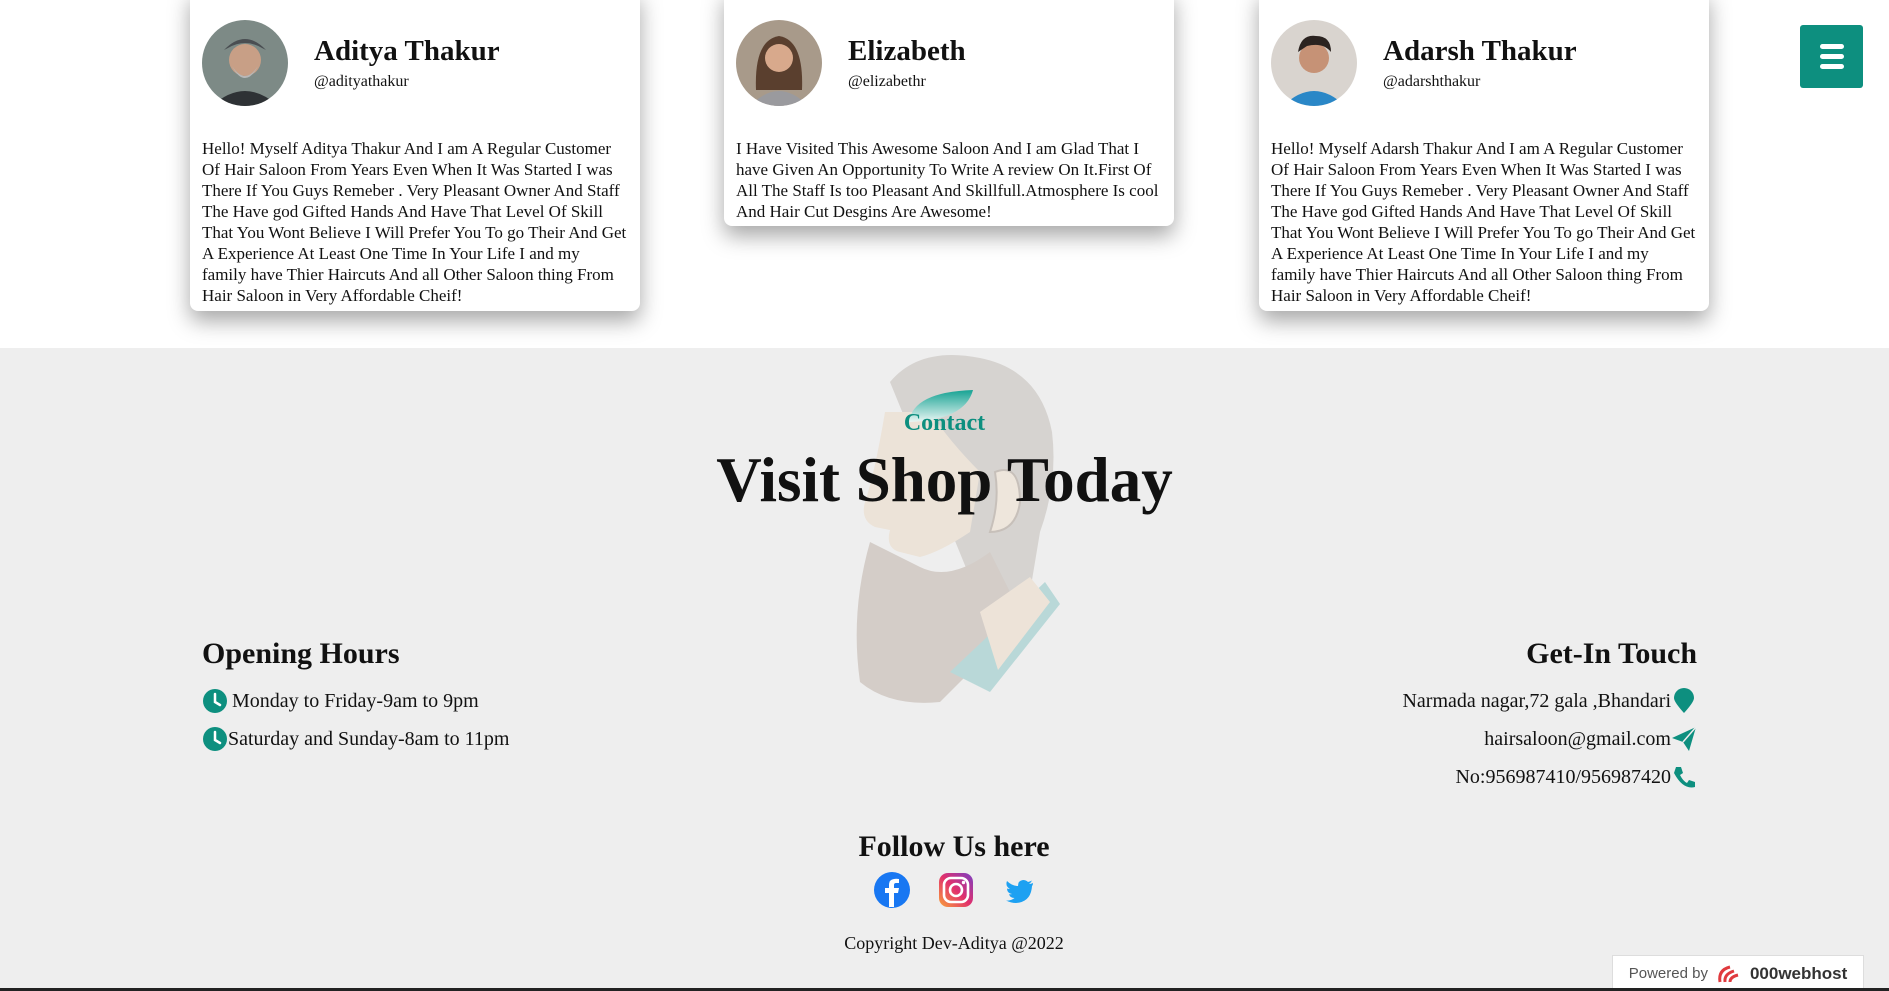  What do you see at coordinates (301, 653) in the screenshot?
I see `opening-hours-title: Opening Hours` at bounding box center [301, 653].